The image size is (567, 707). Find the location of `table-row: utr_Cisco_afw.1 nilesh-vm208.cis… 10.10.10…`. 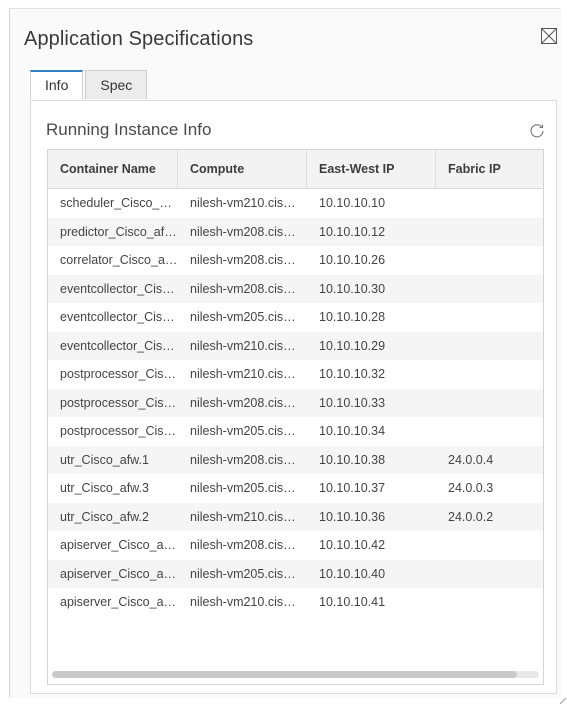

table-row: utr_Cisco_afw.1 nilesh-vm208.cis… 10.10.10… is located at coordinates (295, 459).